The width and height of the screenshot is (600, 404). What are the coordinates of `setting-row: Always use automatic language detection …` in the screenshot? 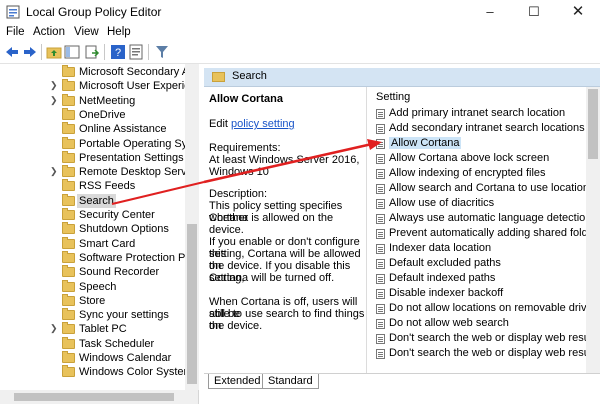 It's located at (480, 218).